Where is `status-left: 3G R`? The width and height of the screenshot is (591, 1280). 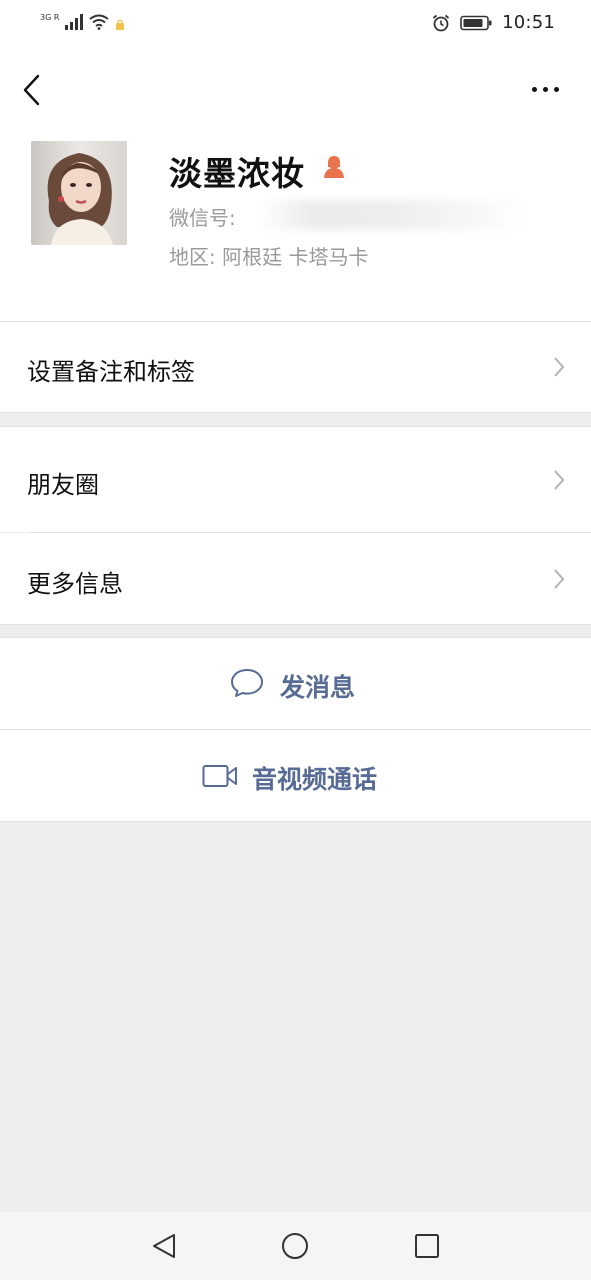 status-left: 3G R is located at coordinates (82, 22).